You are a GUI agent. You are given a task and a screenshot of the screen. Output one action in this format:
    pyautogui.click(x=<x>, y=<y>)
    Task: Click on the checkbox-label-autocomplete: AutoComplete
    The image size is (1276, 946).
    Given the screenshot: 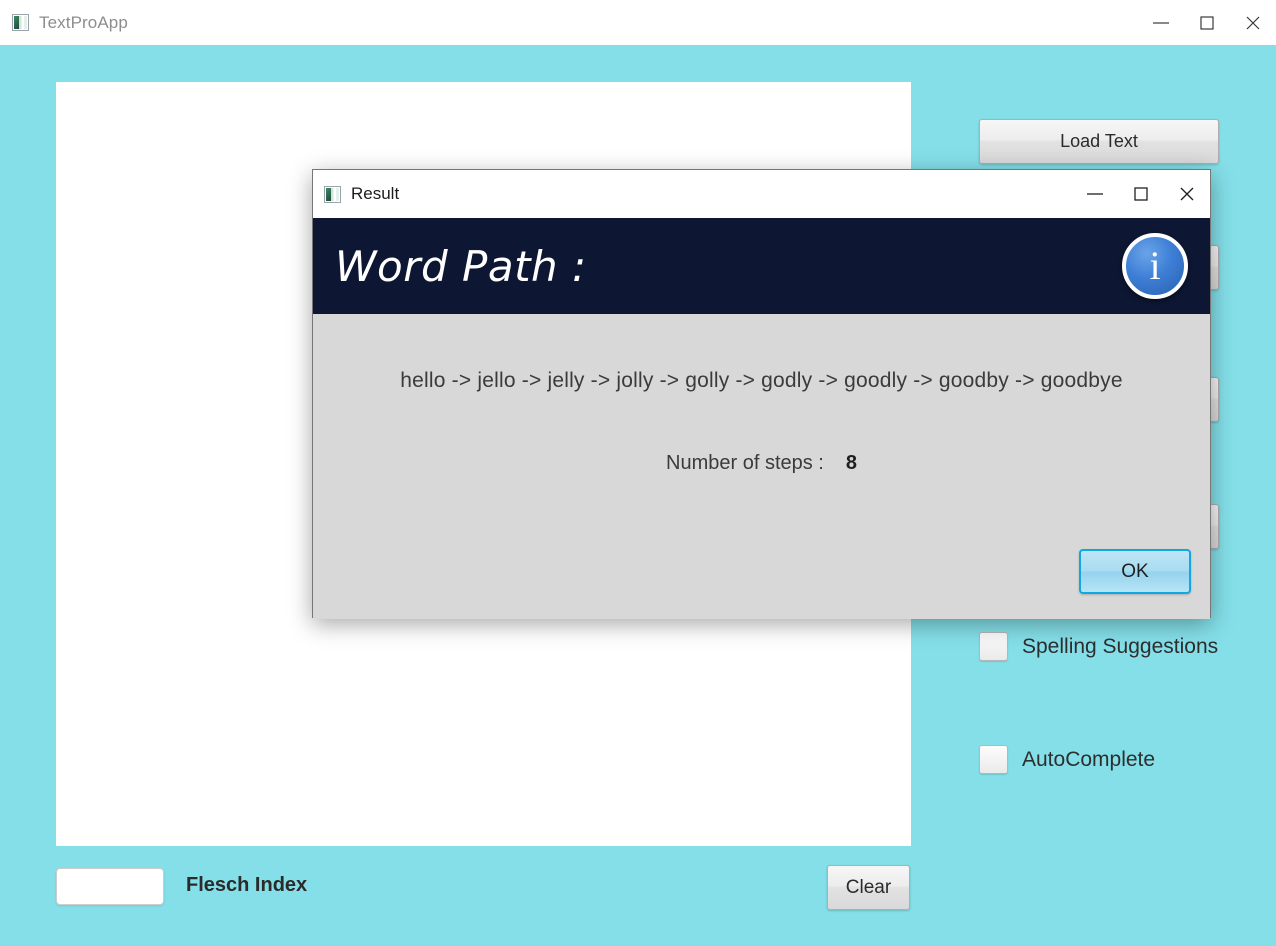 What is the action you would take?
    pyautogui.click(x=1089, y=759)
    